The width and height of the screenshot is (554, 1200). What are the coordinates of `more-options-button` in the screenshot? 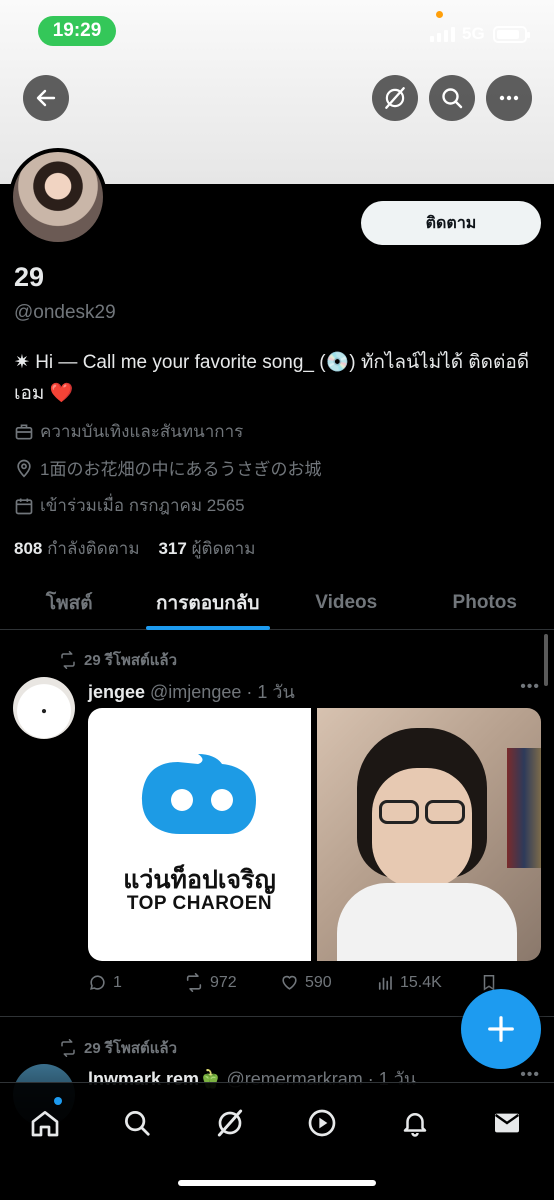 It's located at (509, 98).